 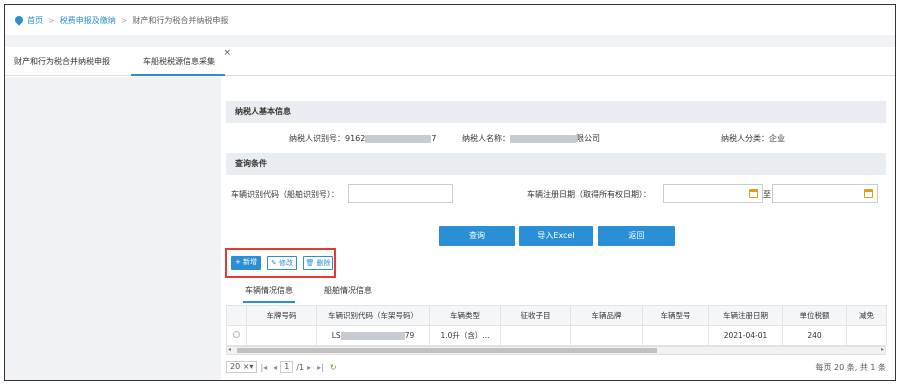 I want to click on horizontal-scrollbar: ◂ ▸, so click(x=556, y=350).